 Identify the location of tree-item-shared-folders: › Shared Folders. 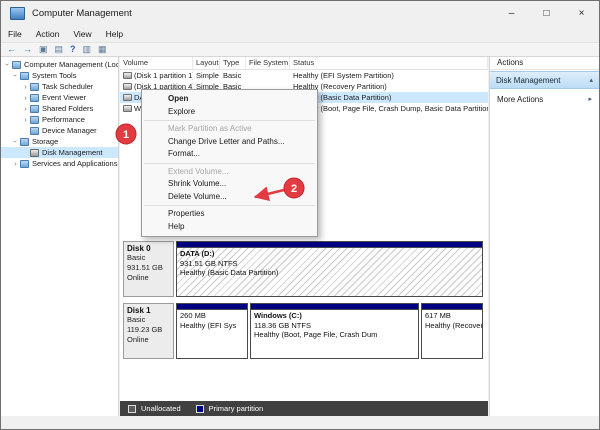
(59, 108).